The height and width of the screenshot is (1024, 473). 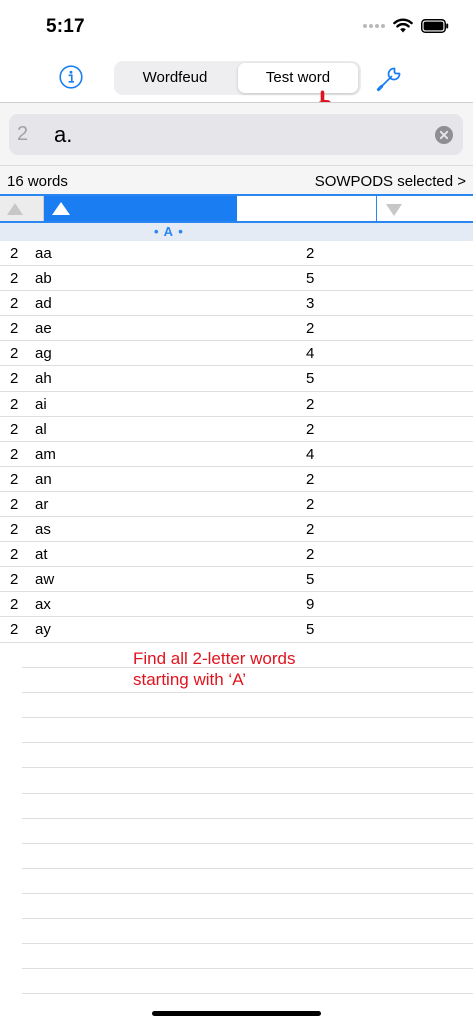 I want to click on word-text: ag, so click(x=43, y=354).